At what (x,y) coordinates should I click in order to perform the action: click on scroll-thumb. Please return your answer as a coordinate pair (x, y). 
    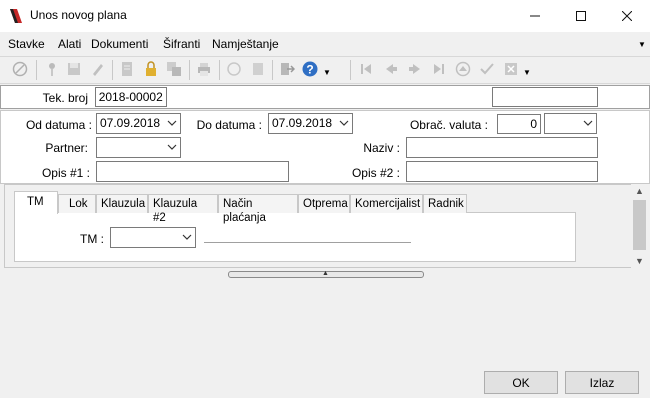
    Looking at the image, I should click on (639, 225).